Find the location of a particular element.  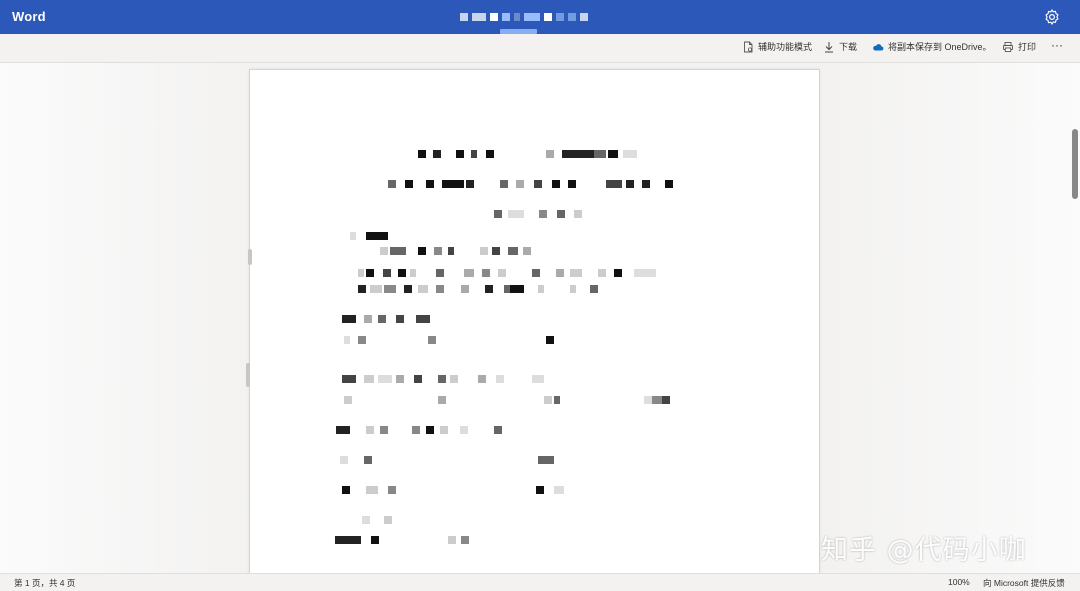

feedback-link: 向 Microsoft 提供反馈 is located at coordinates (1024, 583).